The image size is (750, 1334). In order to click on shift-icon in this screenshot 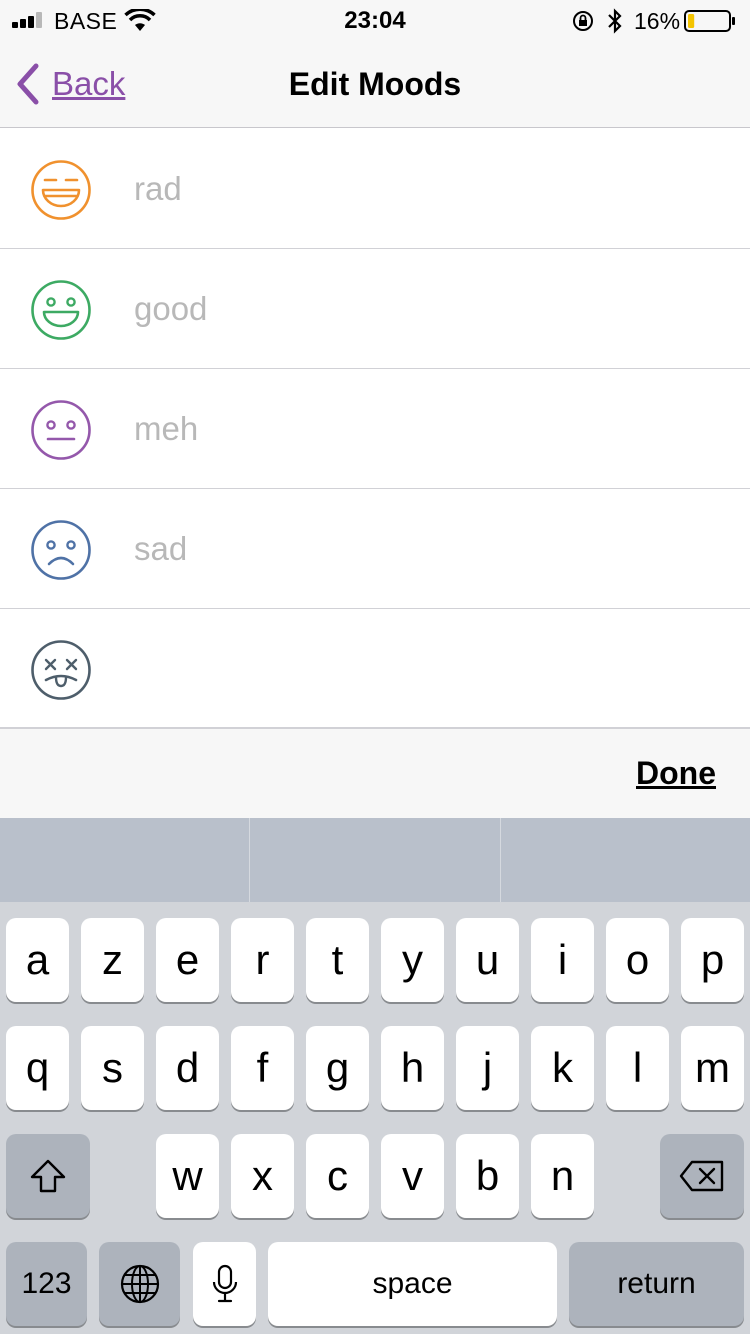, I will do `click(48, 1176)`.